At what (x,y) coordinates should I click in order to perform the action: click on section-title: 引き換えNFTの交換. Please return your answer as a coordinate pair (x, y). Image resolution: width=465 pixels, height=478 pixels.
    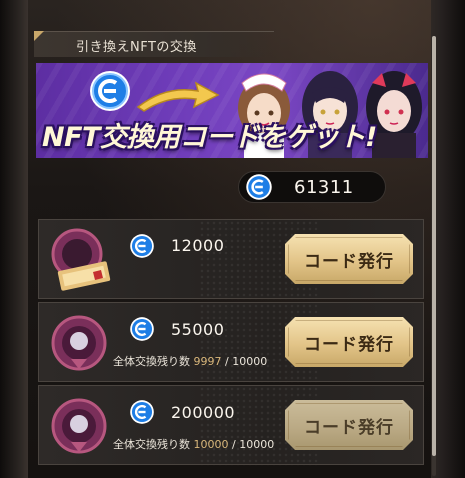
    Looking at the image, I should click on (136, 47).